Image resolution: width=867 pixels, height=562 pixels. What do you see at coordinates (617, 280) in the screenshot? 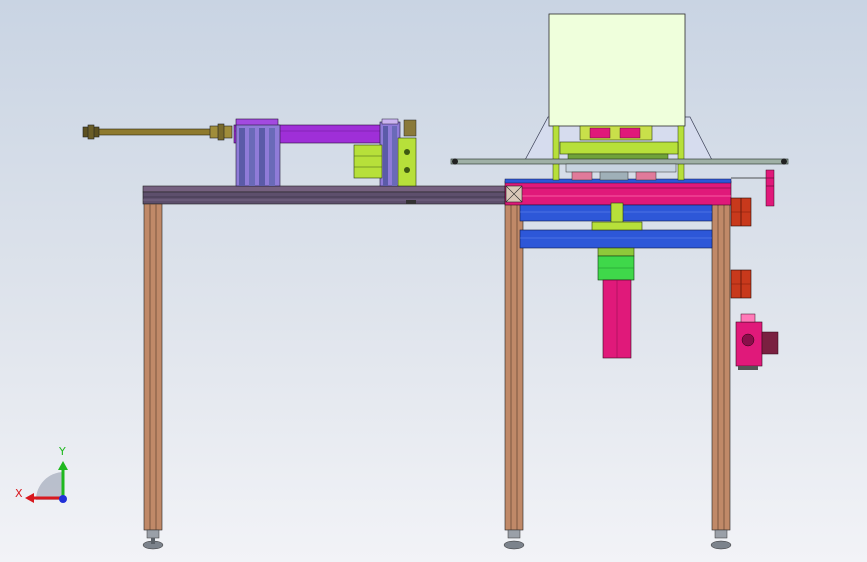
I see `lift-cylinder` at bounding box center [617, 280].